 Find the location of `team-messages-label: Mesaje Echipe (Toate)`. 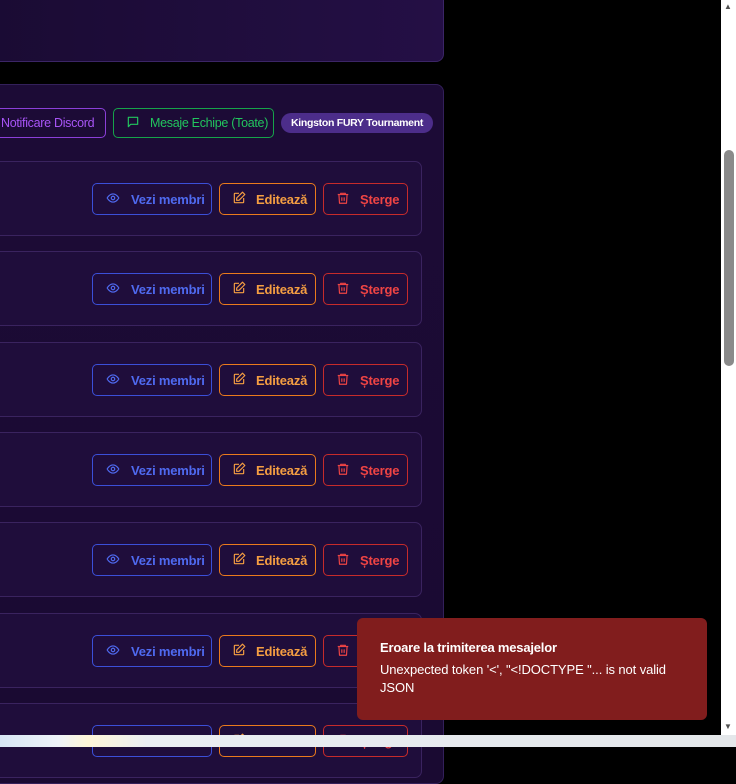

team-messages-label: Mesaje Echipe (Toate) is located at coordinates (209, 123).